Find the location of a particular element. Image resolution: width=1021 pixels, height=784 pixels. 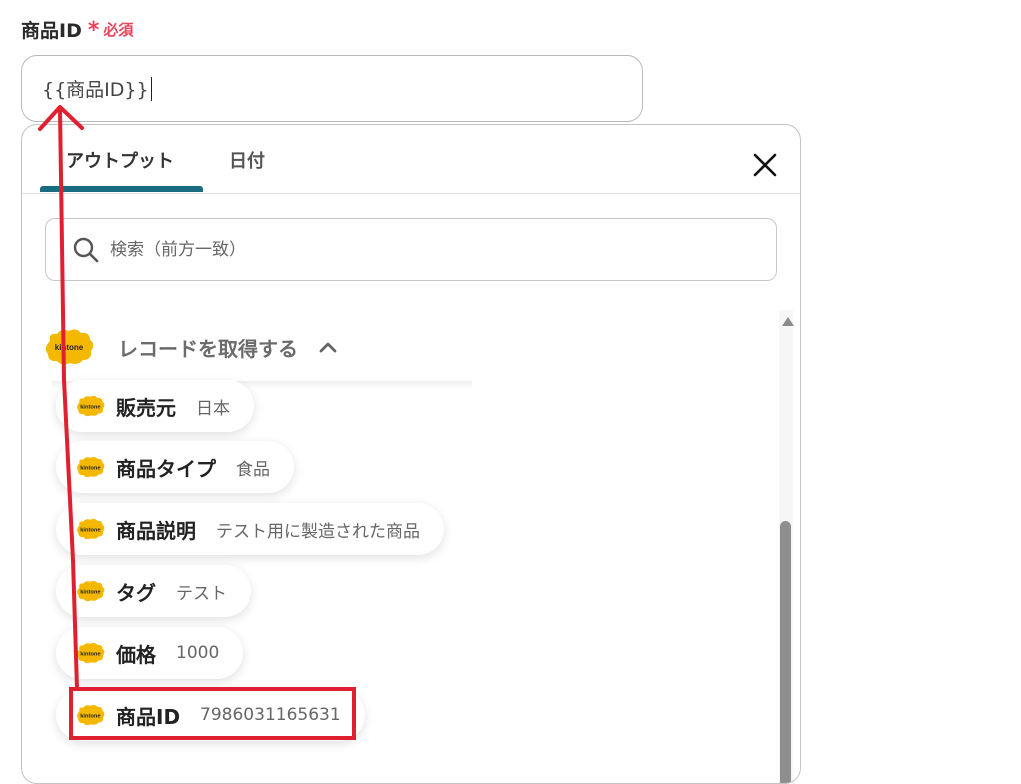

search-box is located at coordinates (411, 249).